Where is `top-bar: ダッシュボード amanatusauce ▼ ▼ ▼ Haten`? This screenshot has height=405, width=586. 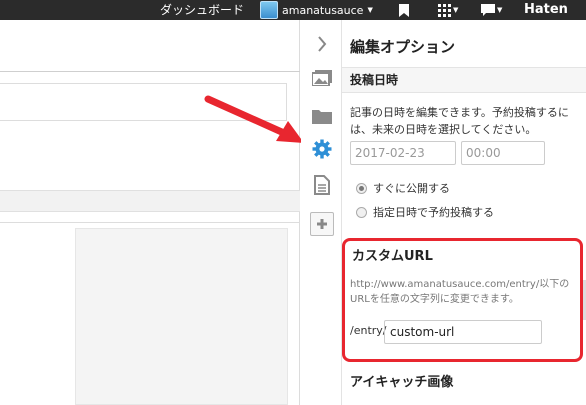
top-bar: ダッシュボード amanatusauce ▼ ▼ ▼ Haten is located at coordinates (293, 10).